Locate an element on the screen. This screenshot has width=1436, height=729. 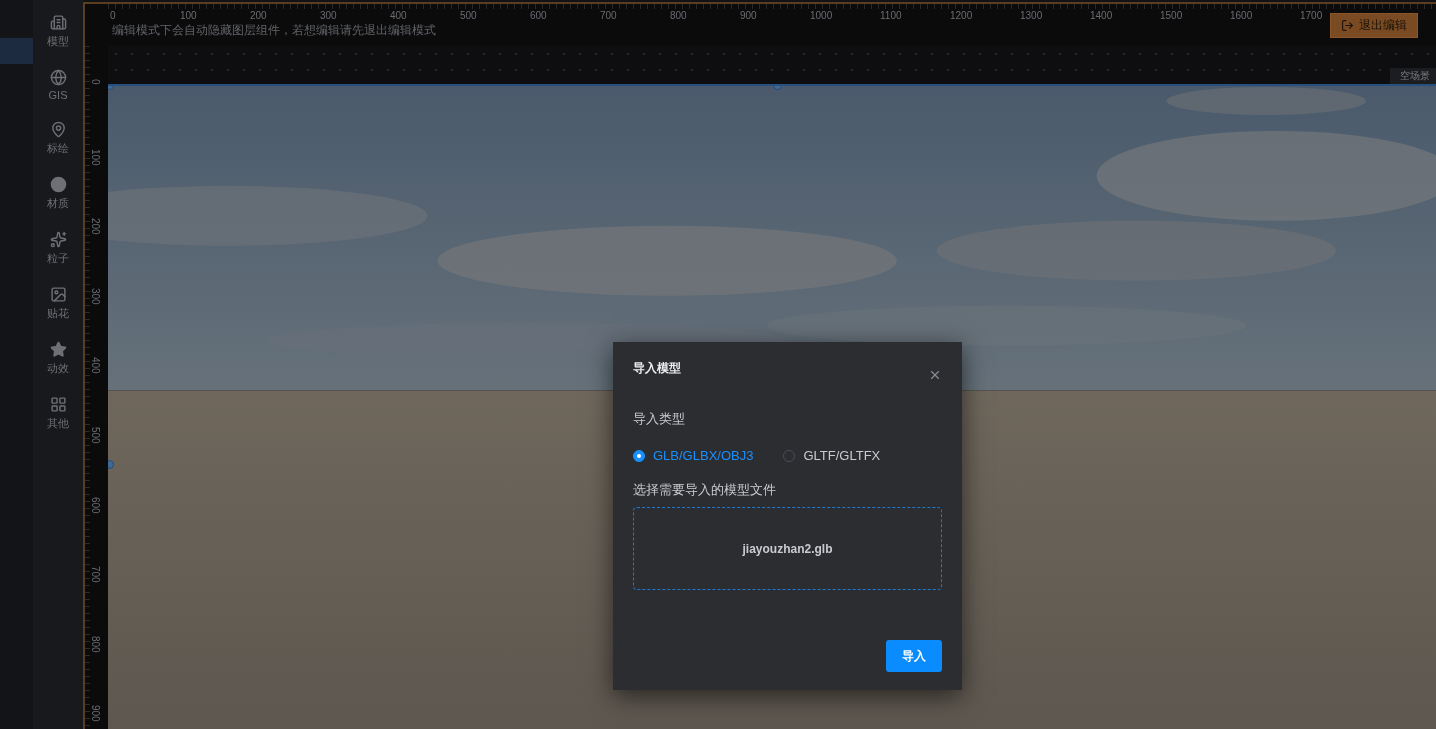
file-drop-zone: jiayouzhan2.glb is located at coordinates (787, 548).